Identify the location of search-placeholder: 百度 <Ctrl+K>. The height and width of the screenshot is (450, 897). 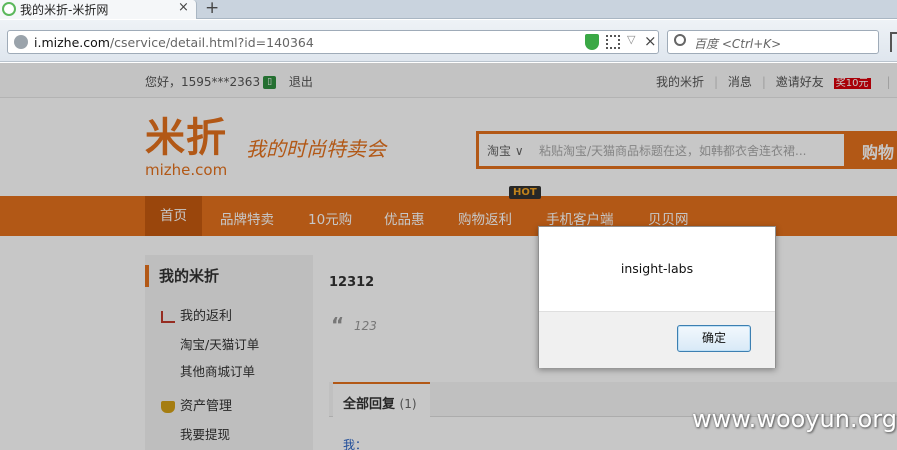
(738, 44).